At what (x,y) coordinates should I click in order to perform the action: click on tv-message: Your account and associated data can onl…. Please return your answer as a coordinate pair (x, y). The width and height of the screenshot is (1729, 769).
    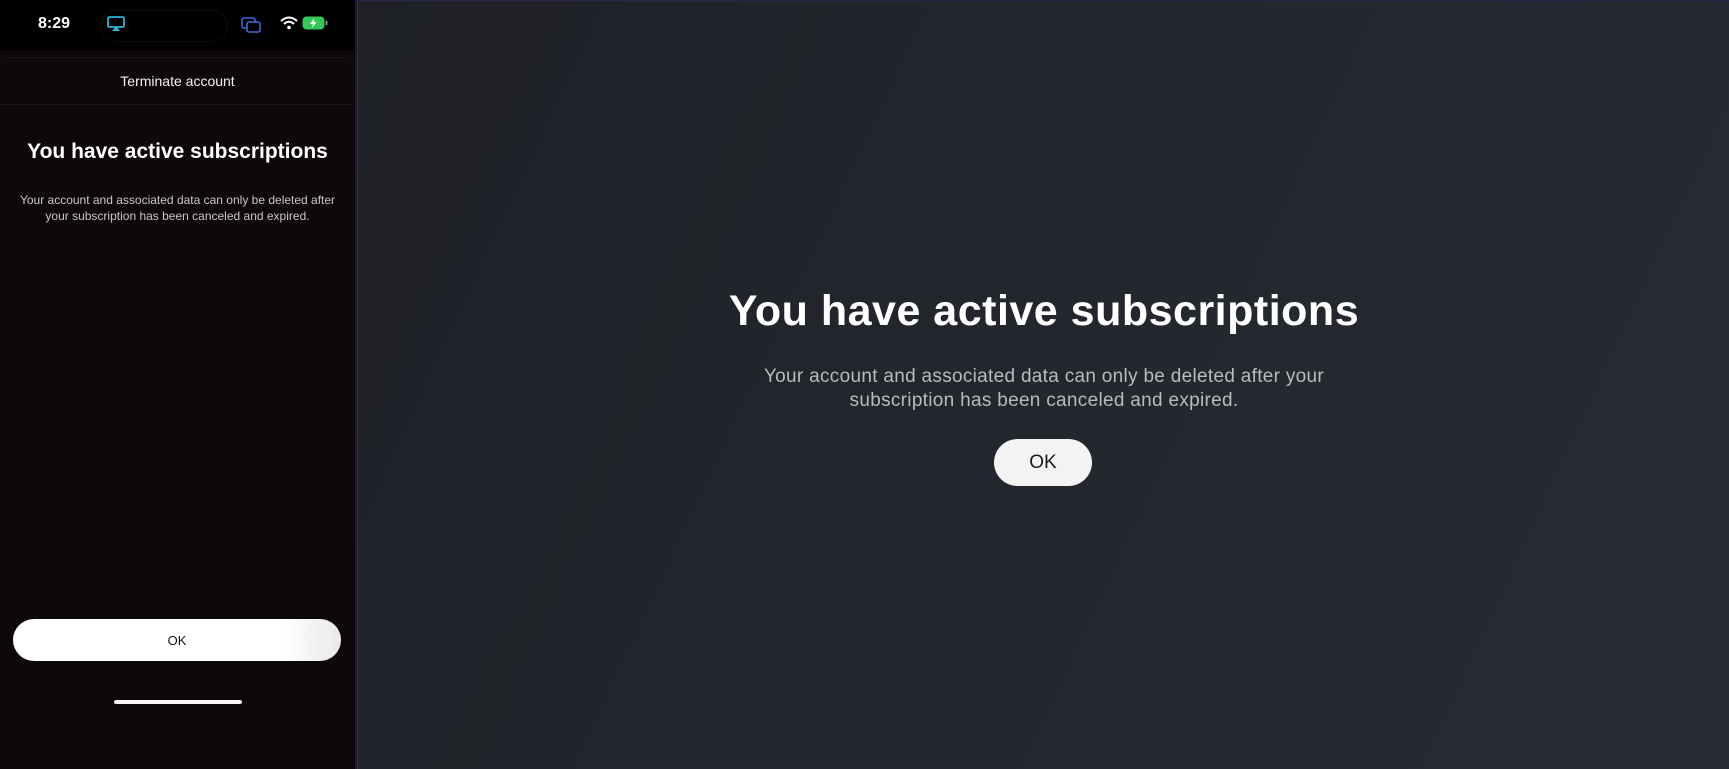
    Looking at the image, I should click on (1044, 388).